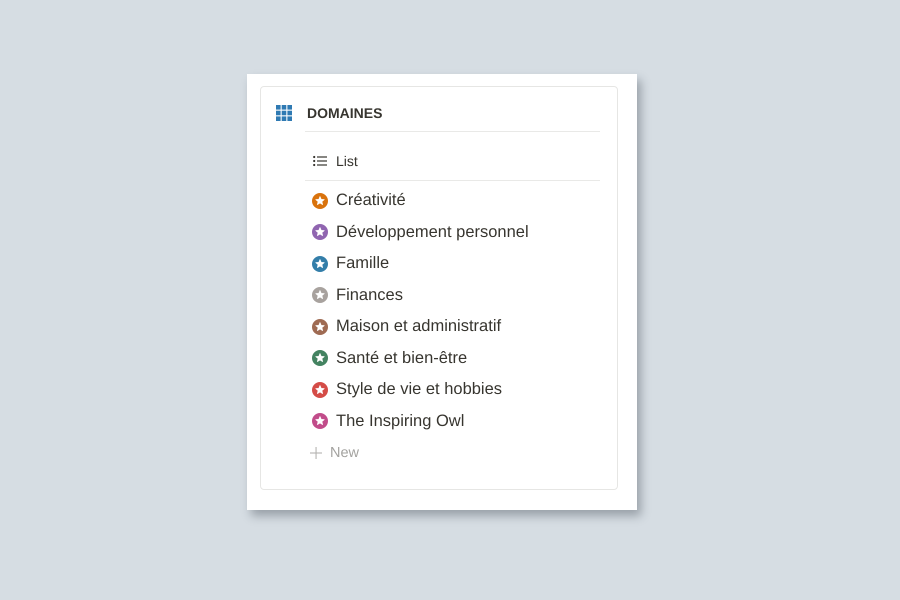  Describe the element at coordinates (452, 421) in the screenshot. I see `list-item: The Inspiring Owl` at that location.